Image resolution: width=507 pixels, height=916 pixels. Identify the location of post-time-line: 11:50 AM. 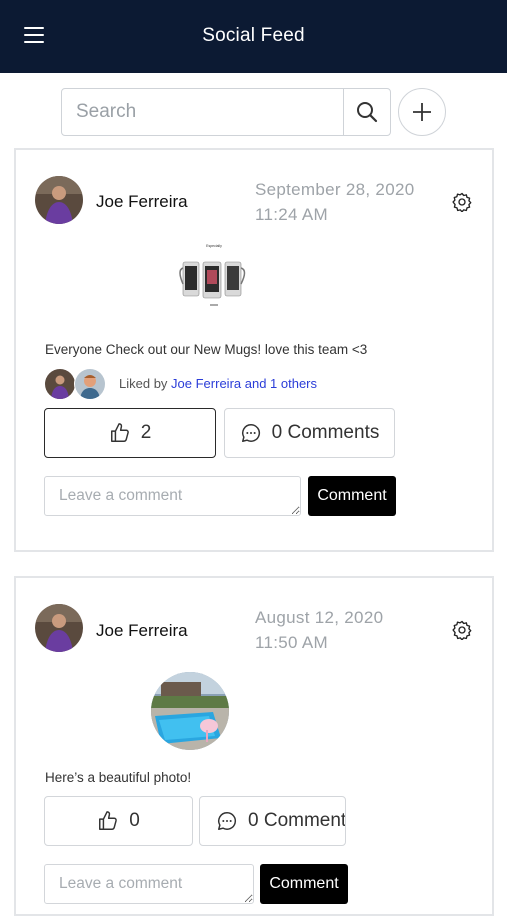
(291, 642).